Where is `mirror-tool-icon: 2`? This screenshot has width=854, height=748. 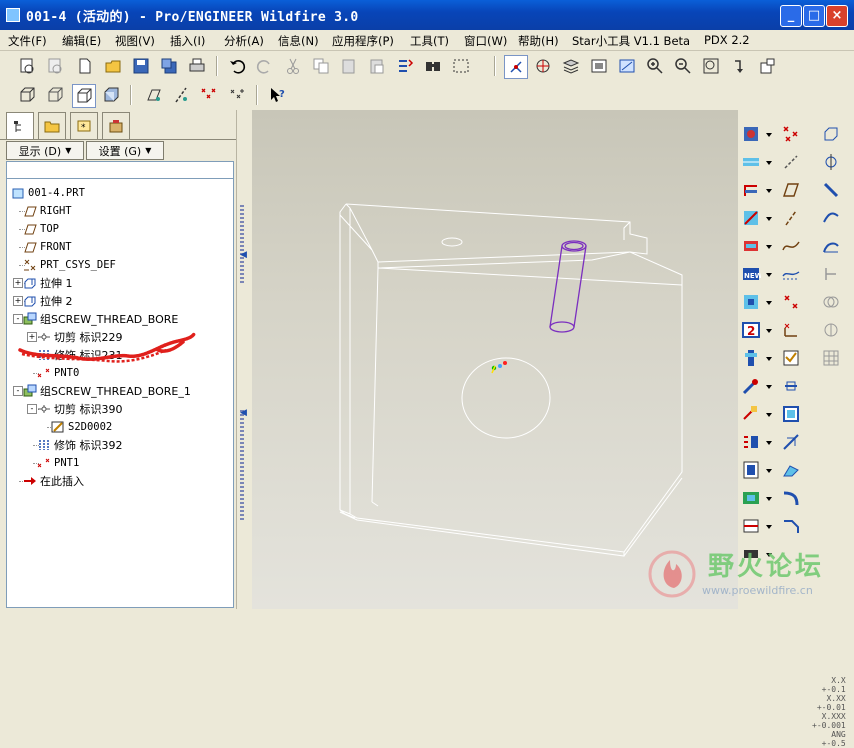 mirror-tool-icon: 2 is located at coordinates (751, 330).